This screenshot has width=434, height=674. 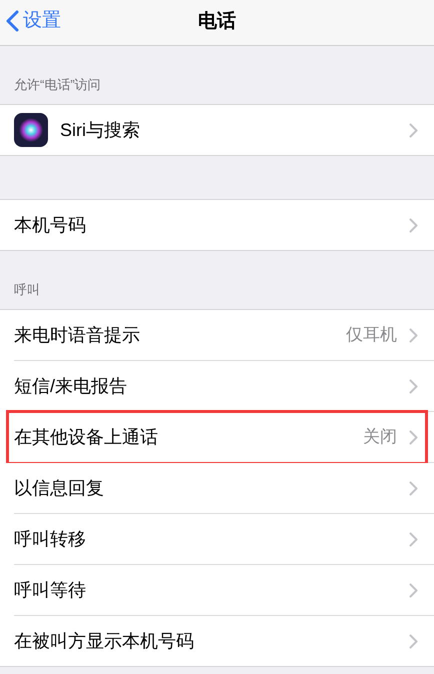 I want to click on back-chevron-icon, so click(x=12, y=21).